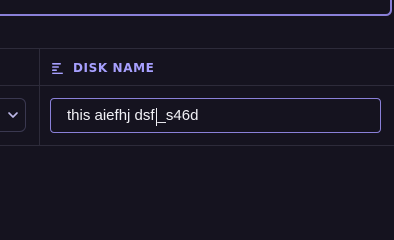  I want to click on chevron-down-icon, so click(13, 115).